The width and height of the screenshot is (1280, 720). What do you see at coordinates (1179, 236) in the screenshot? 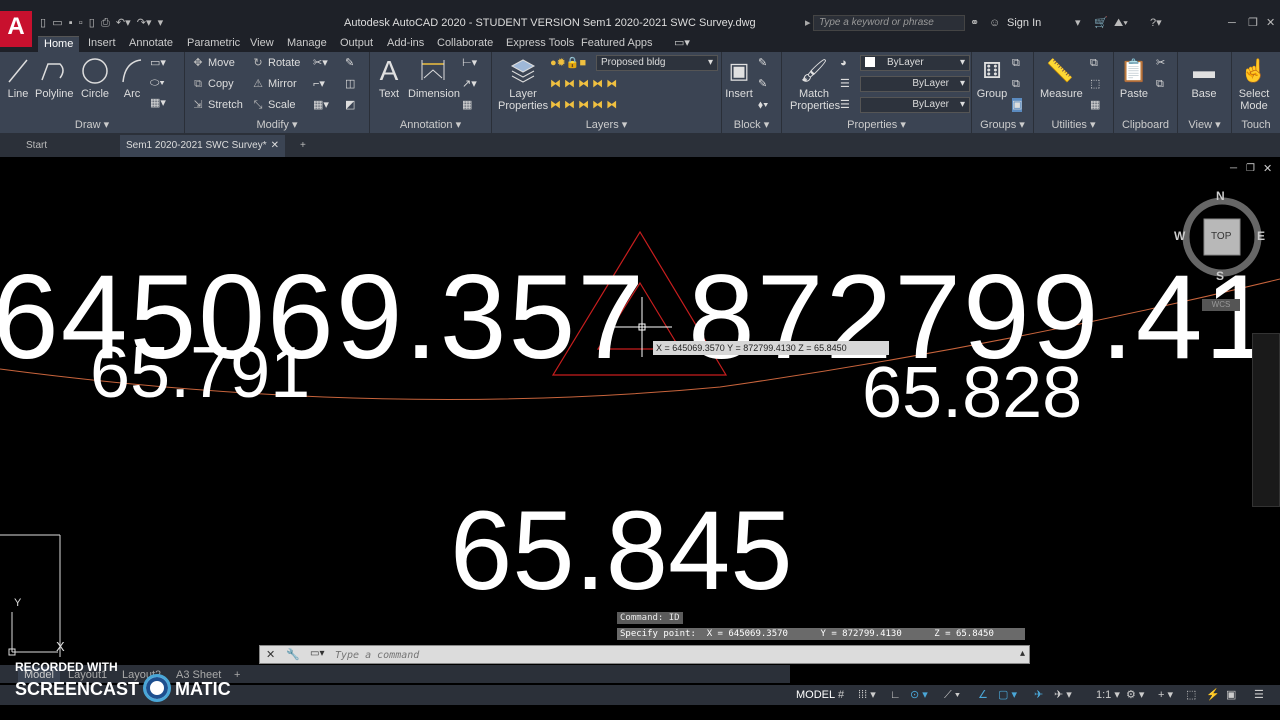
I see `compass-west: W` at bounding box center [1179, 236].